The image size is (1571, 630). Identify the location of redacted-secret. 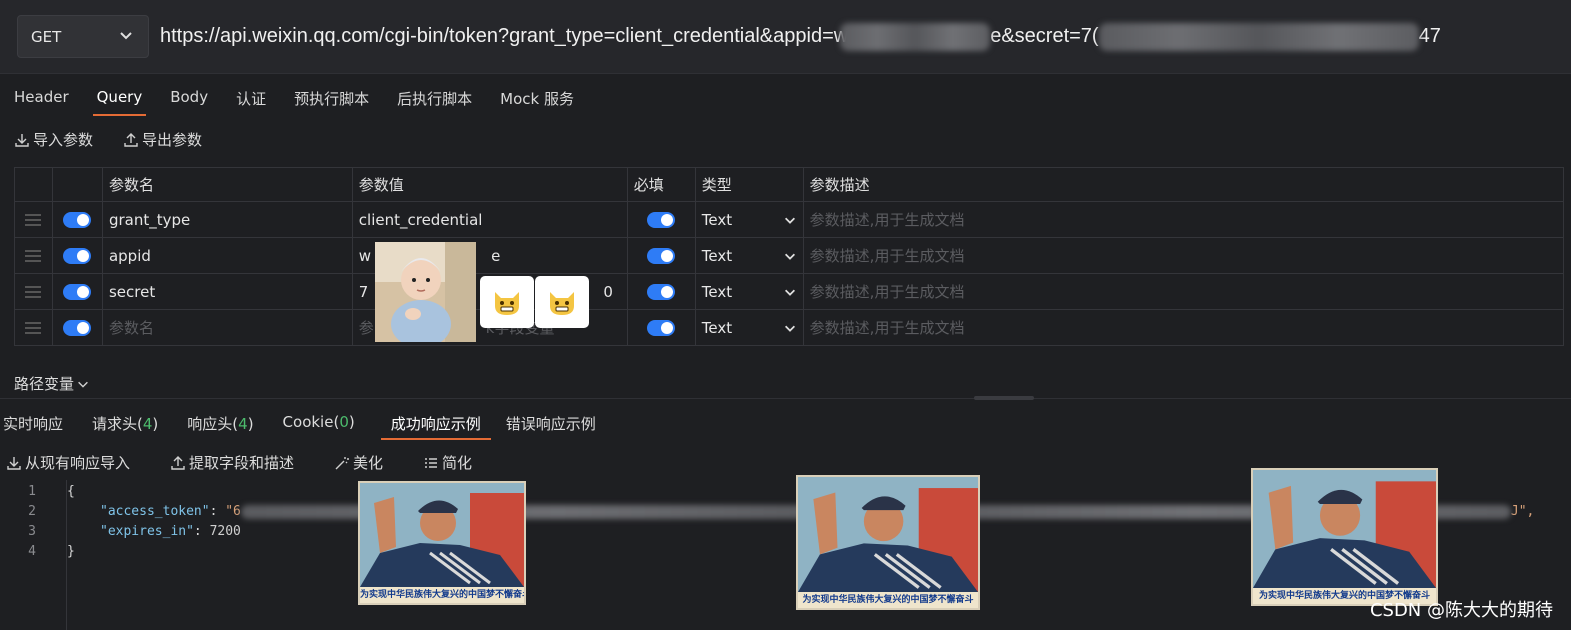
(1258, 36).